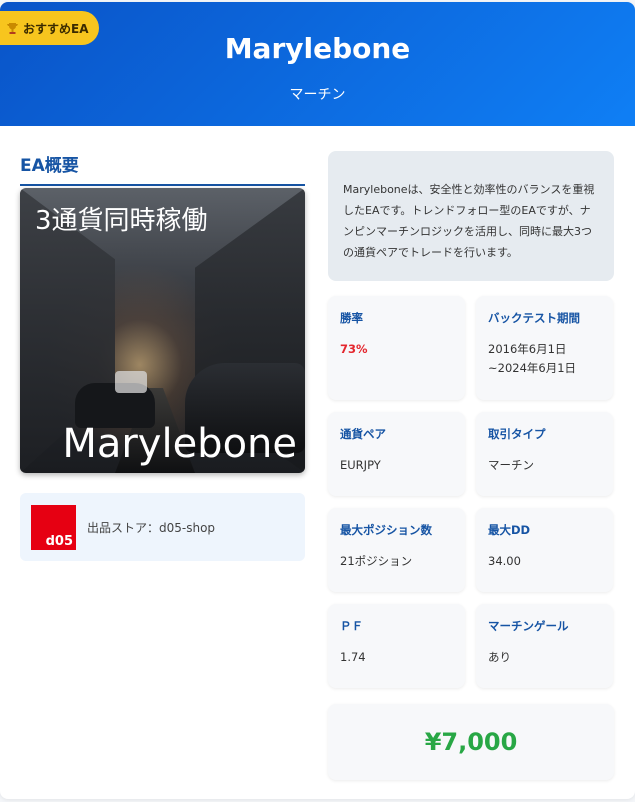 The height and width of the screenshot is (802, 635). I want to click on stat-value: 73%, so click(354, 349).